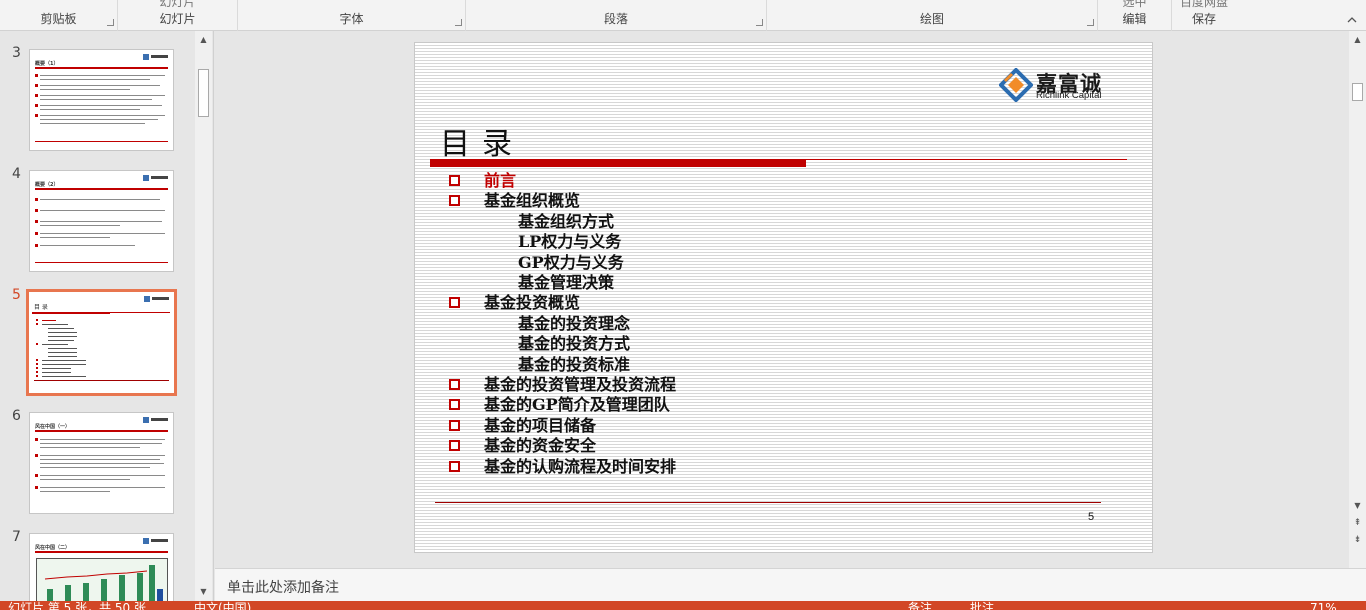 The image size is (1366, 610). I want to click on ribbon-group-drawing: 绘图, so click(932, 15).